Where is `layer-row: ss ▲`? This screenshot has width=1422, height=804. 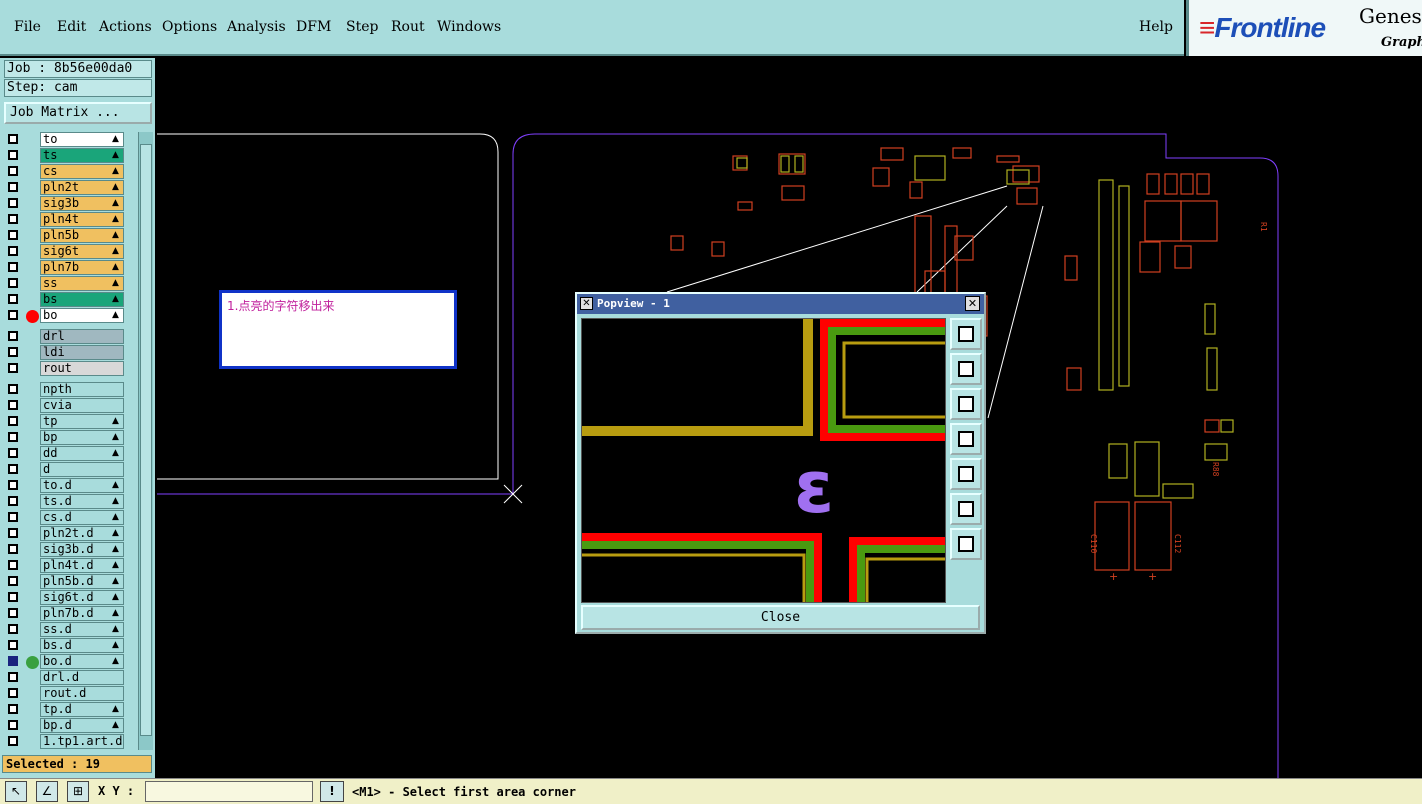
layer-row: ss ▲ is located at coordinates (65, 284).